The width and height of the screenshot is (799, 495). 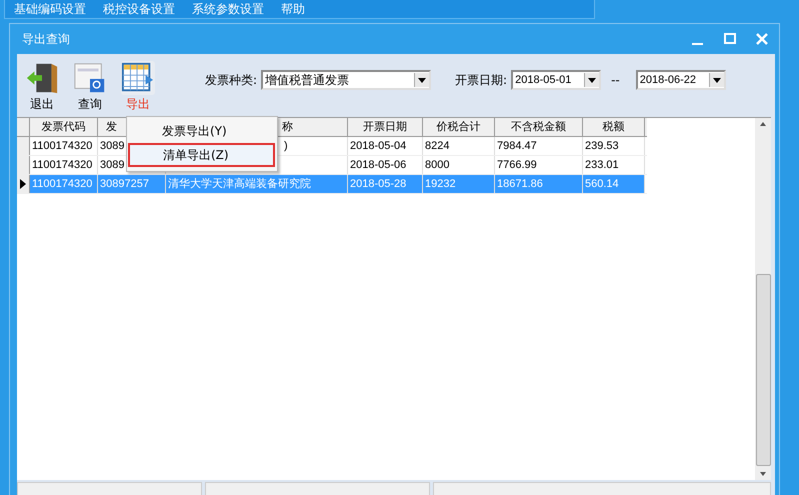 I want to click on menu-item: 系统参数设置, so click(x=228, y=9).